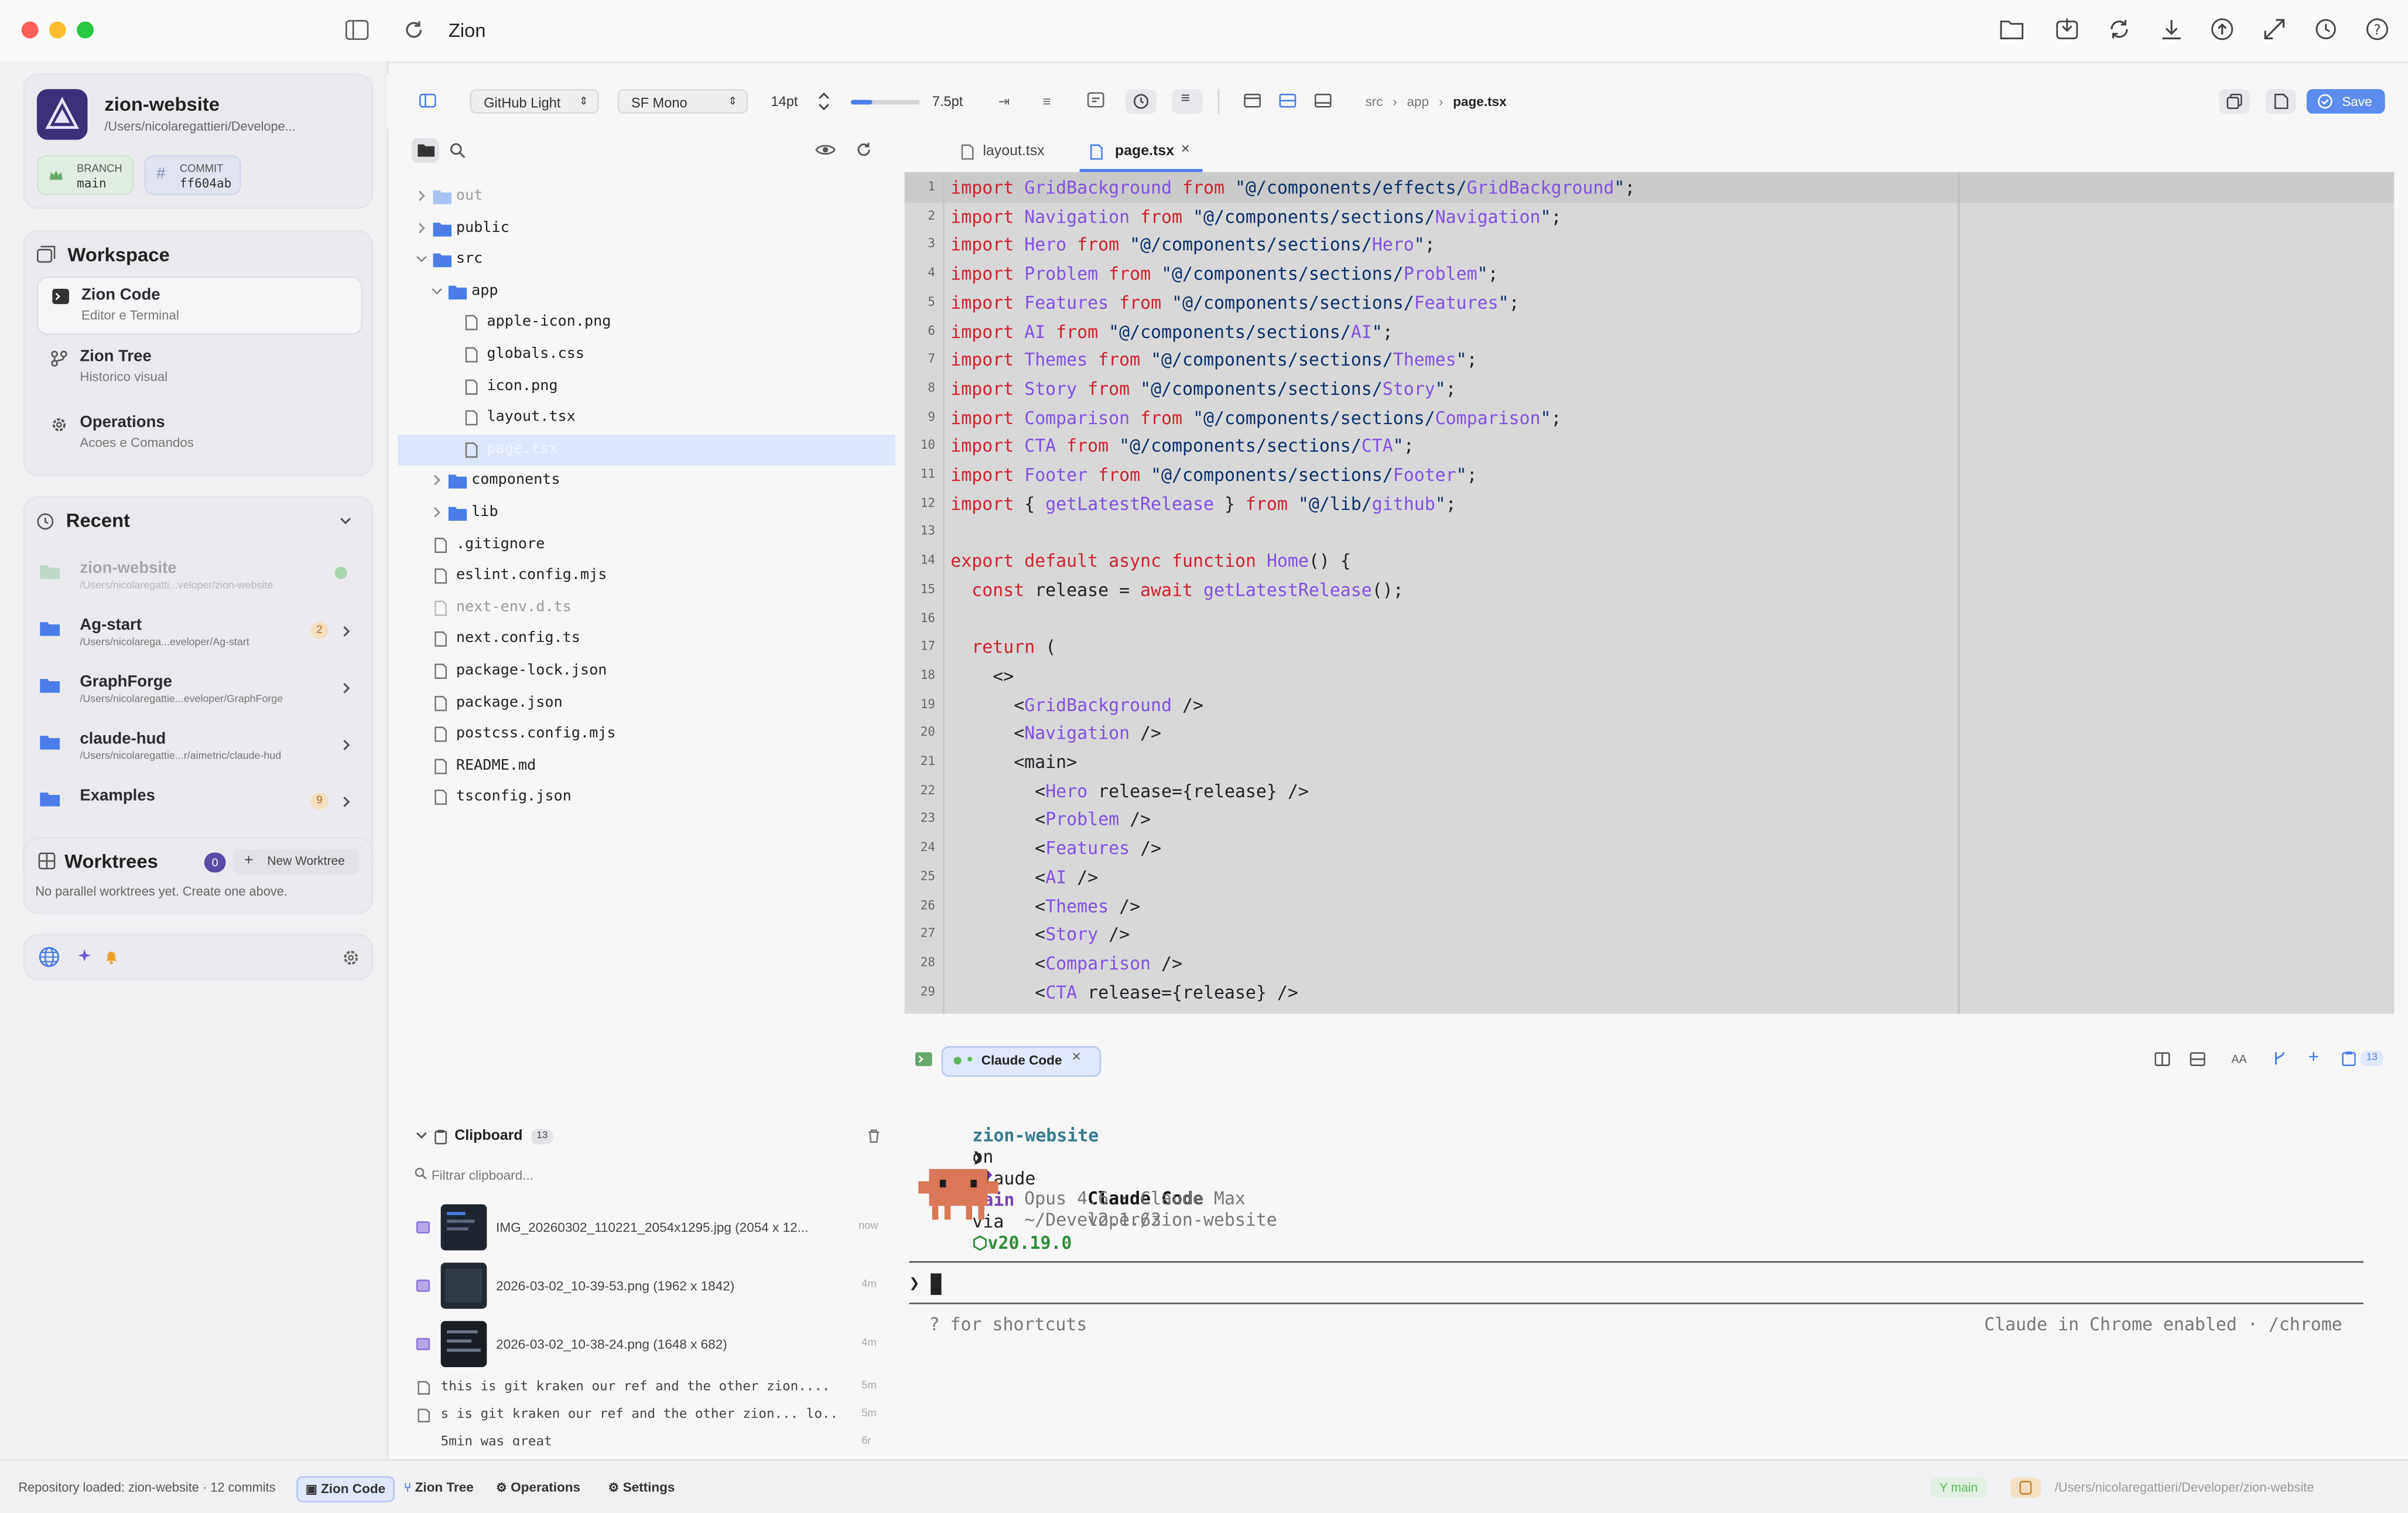 The image size is (2408, 1513). What do you see at coordinates (2026, 1488) in the screenshot?
I see `changes-indicator` at bounding box center [2026, 1488].